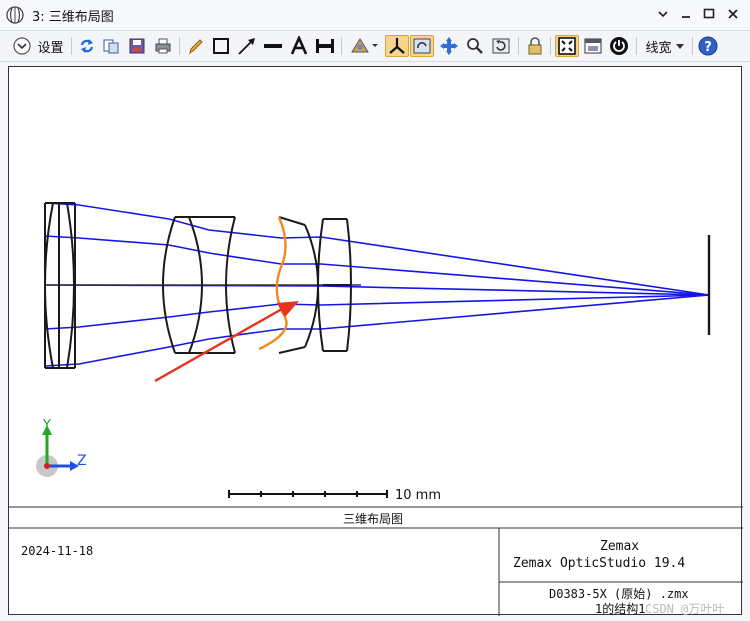 The image size is (750, 621). I want to click on pan-icon, so click(449, 46).